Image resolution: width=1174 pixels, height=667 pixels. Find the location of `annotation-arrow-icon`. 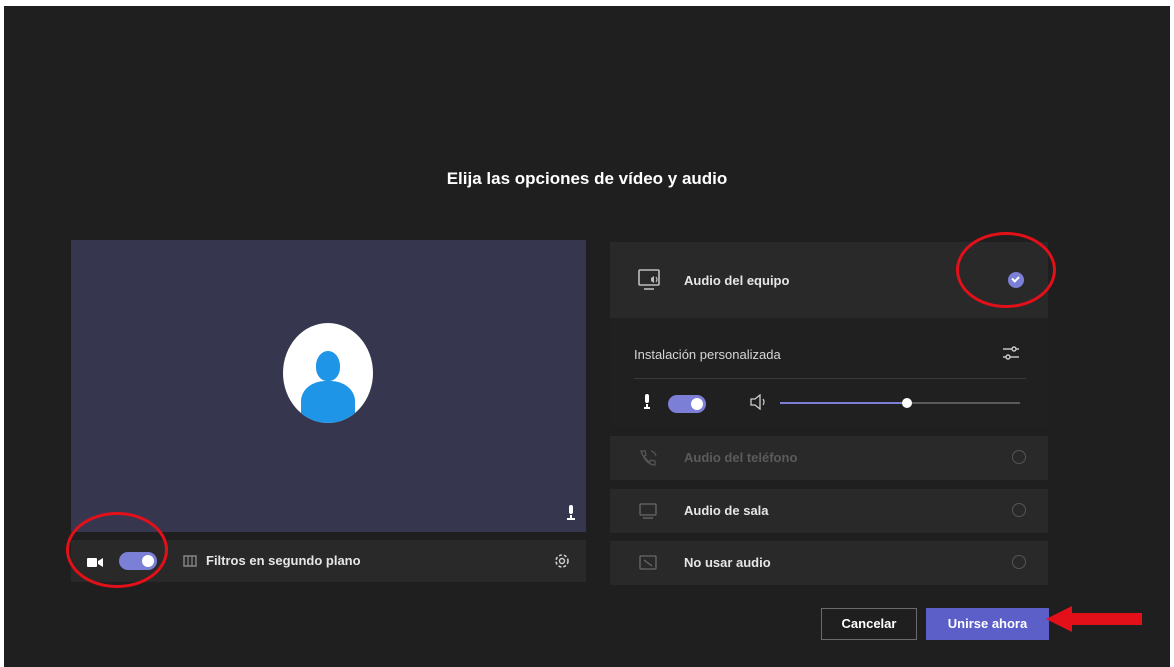

annotation-arrow-icon is located at coordinates (1094, 619).